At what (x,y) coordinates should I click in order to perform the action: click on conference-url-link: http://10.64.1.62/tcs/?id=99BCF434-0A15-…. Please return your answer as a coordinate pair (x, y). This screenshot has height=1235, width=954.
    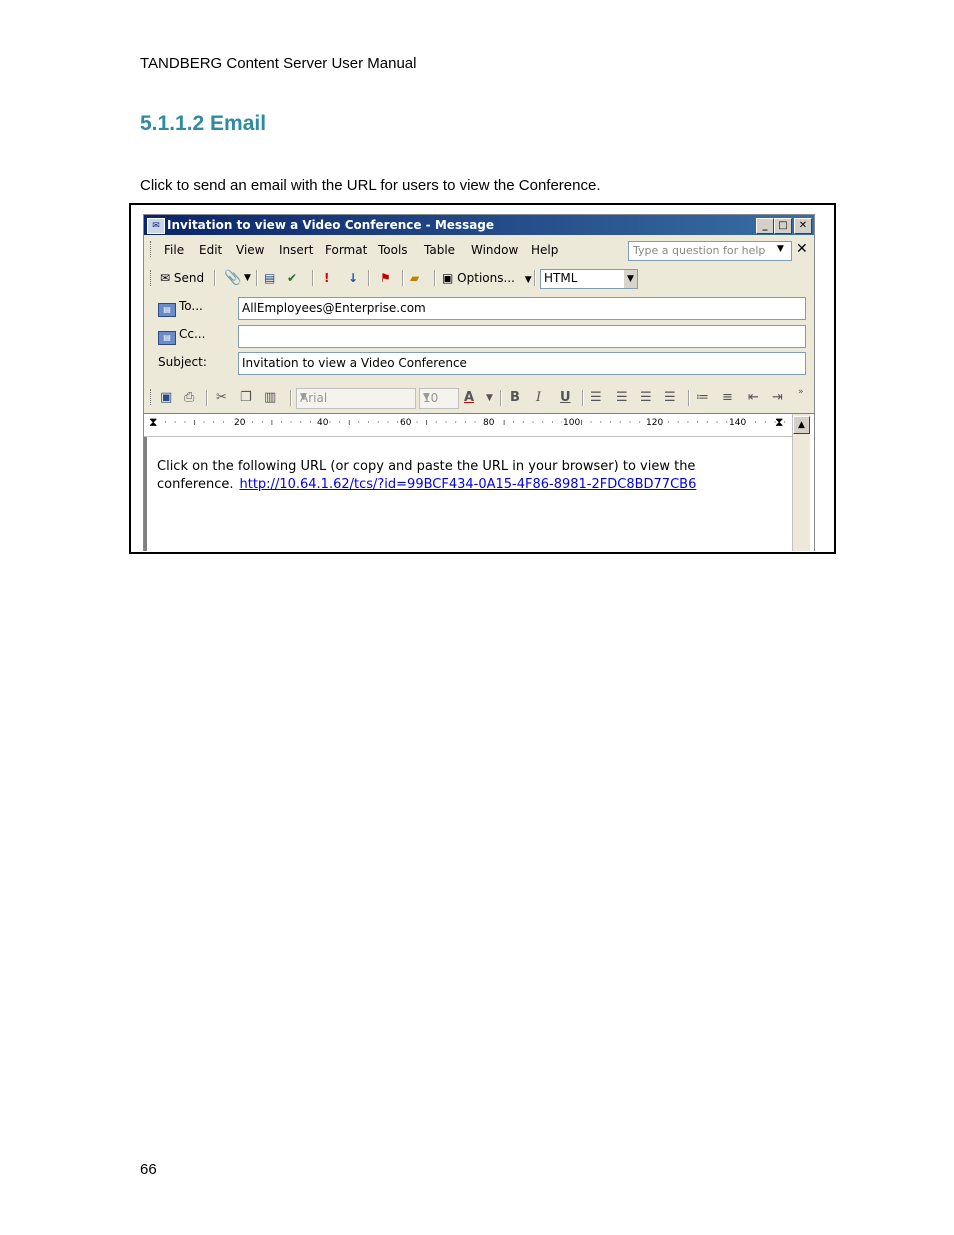
    Looking at the image, I should click on (468, 484).